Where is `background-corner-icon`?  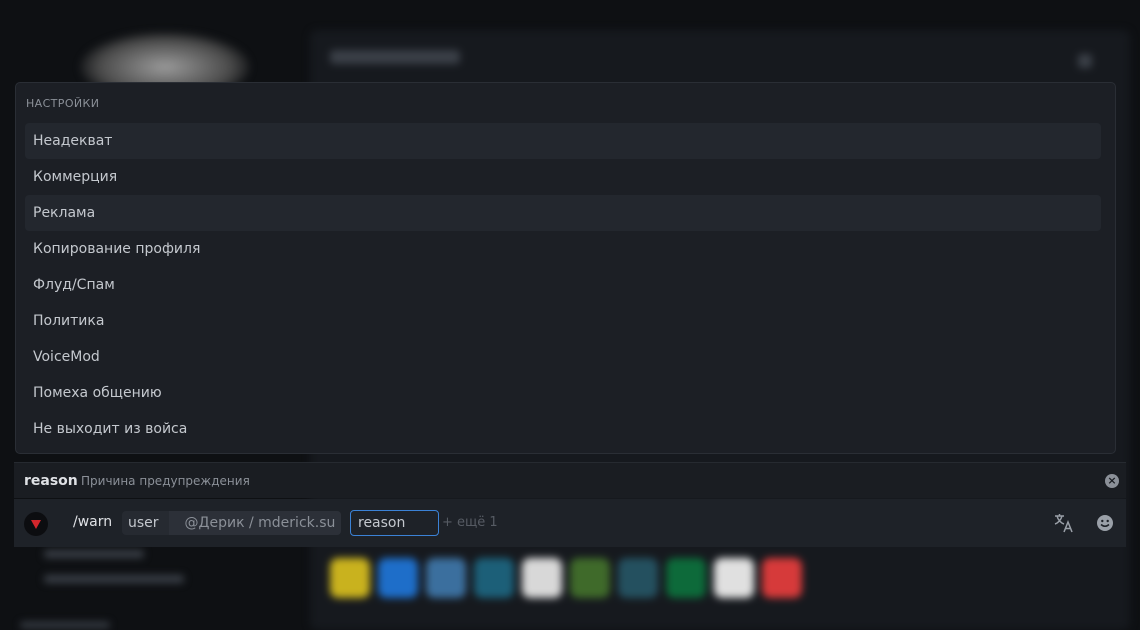
background-corner-icon is located at coordinates (1085, 61).